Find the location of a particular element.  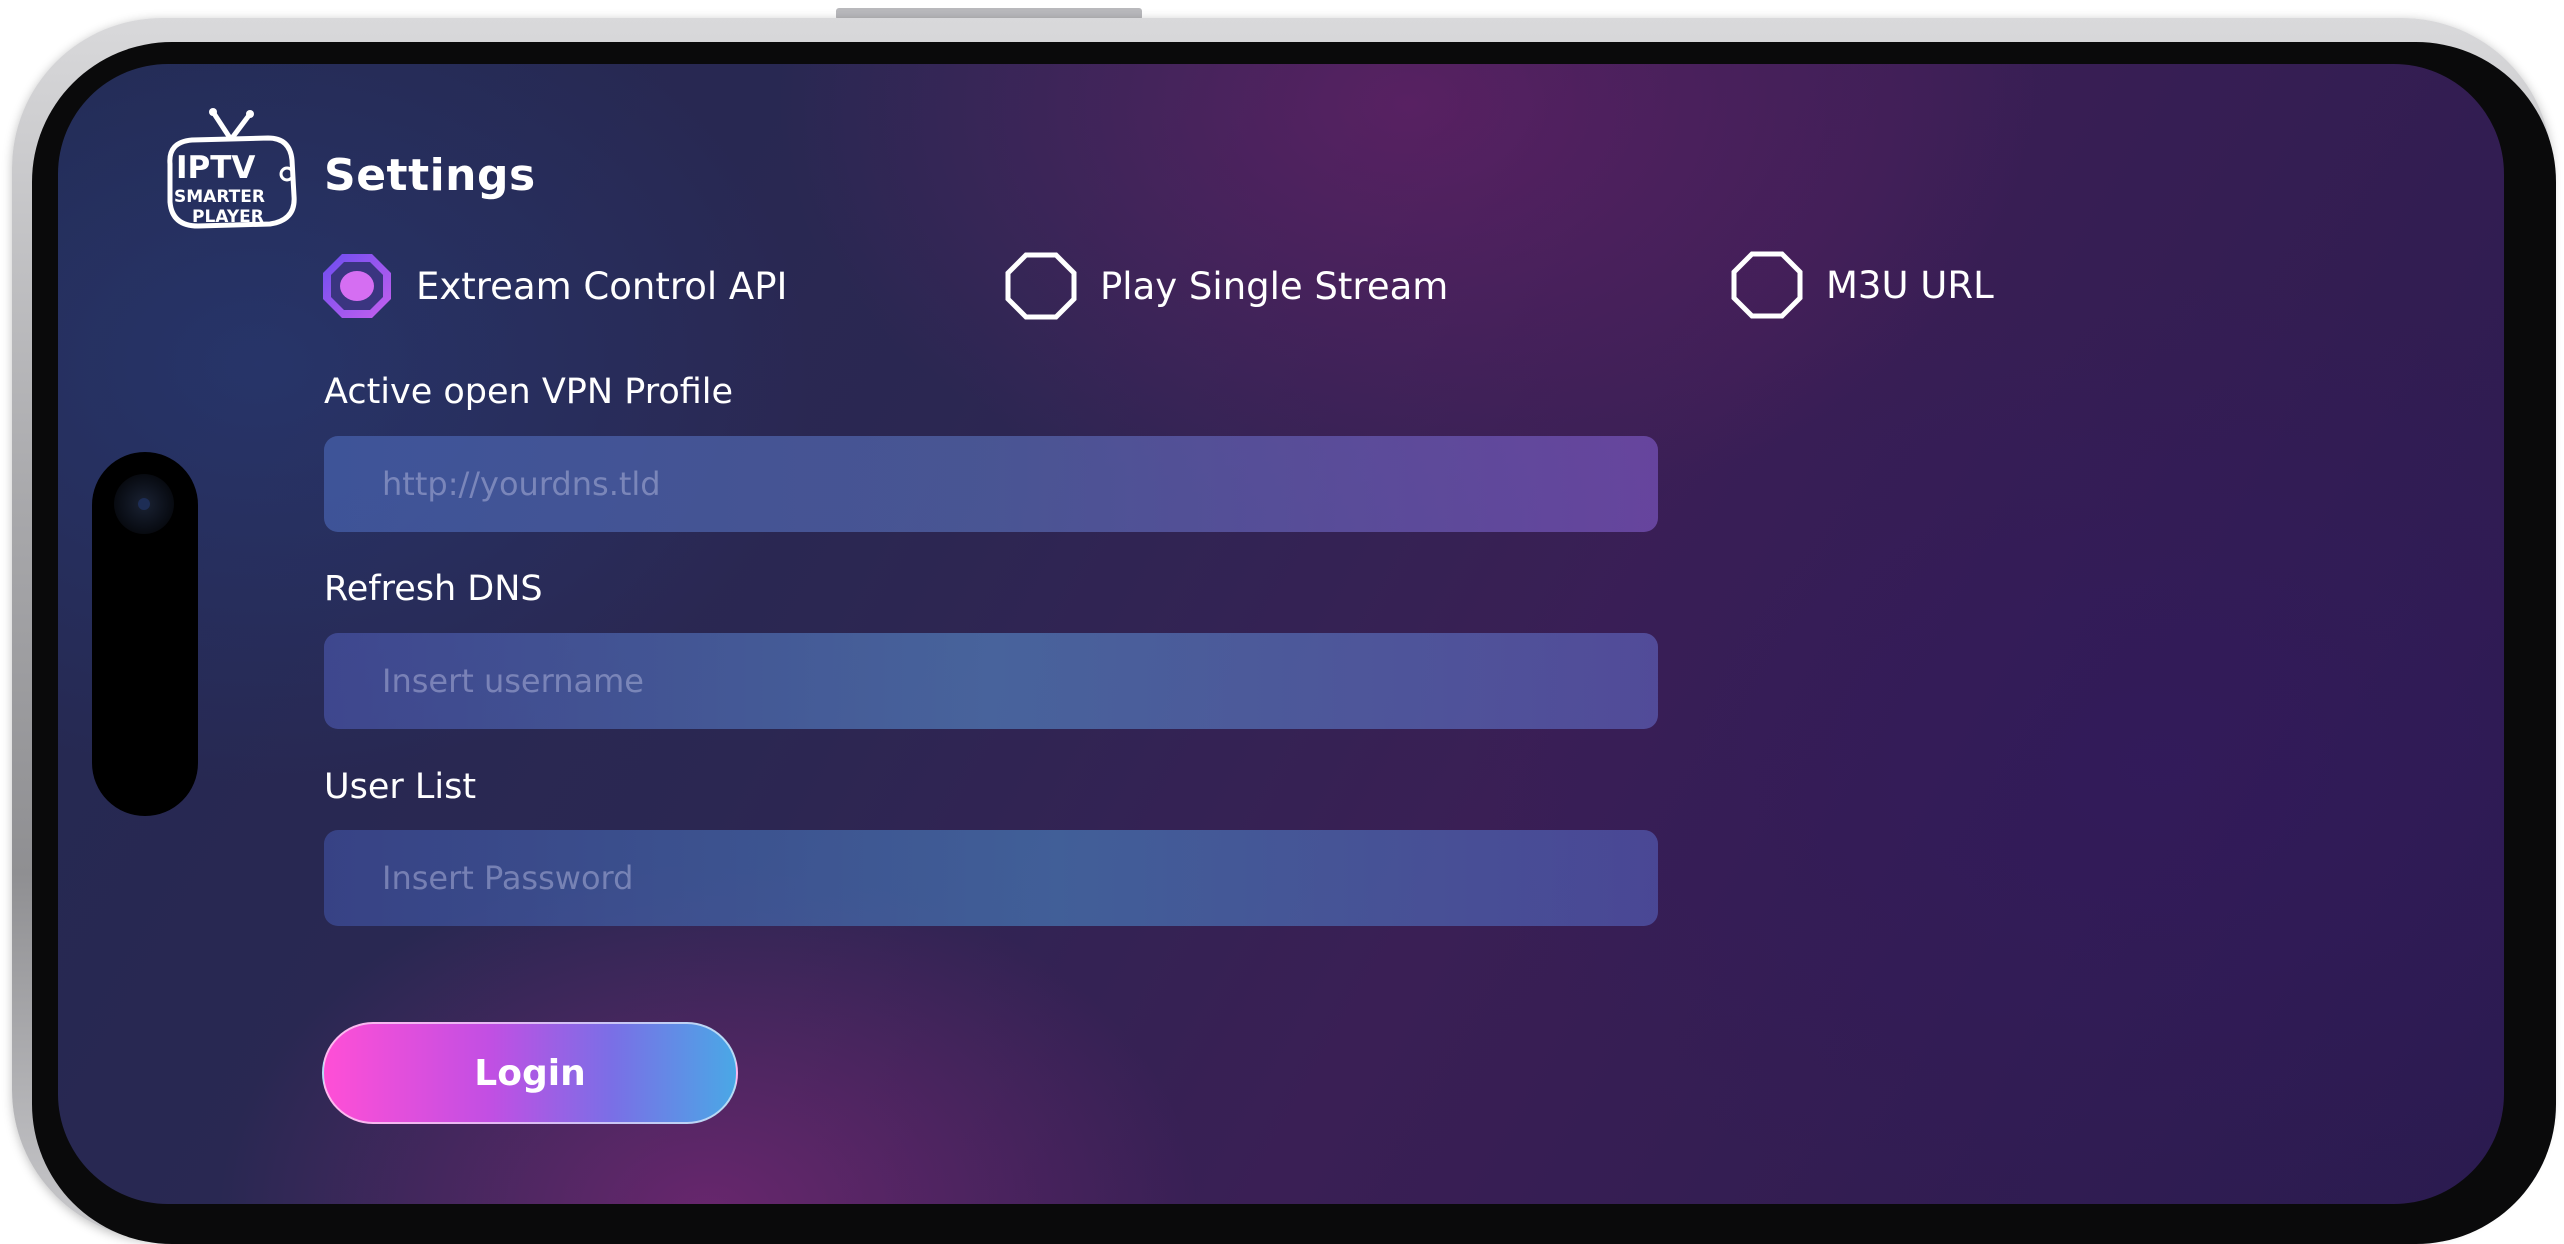

radio-selected-icon is located at coordinates (357, 286).